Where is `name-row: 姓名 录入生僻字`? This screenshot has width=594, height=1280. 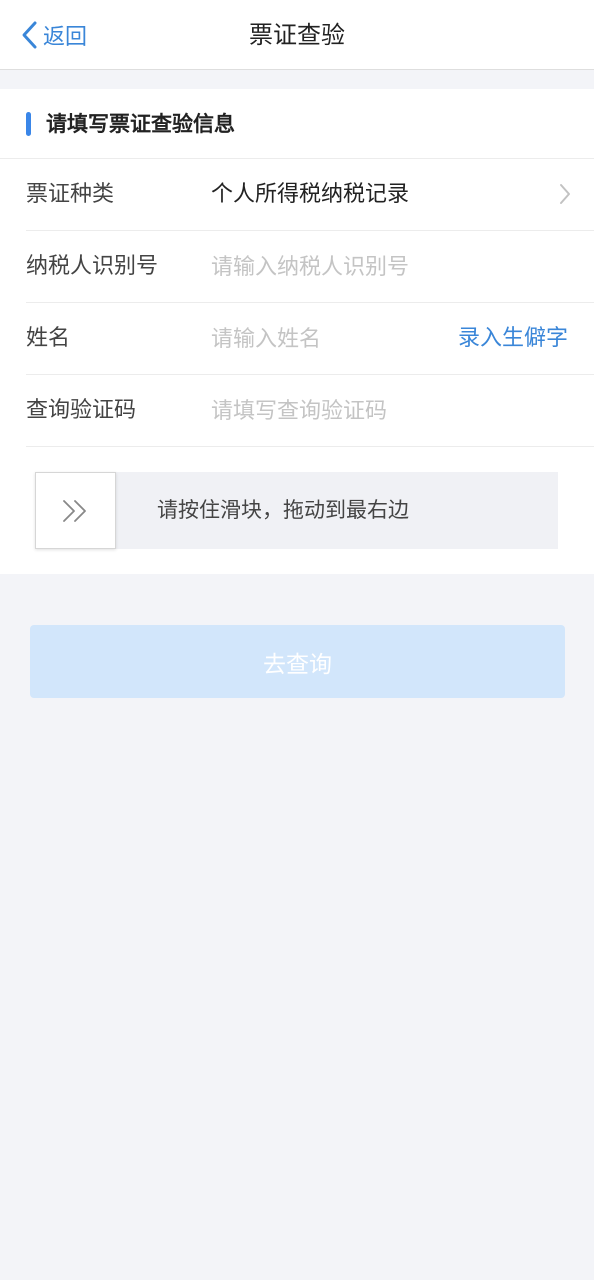
name-row: 姓名 录入生僻字 is located at coordinates (310, 339).